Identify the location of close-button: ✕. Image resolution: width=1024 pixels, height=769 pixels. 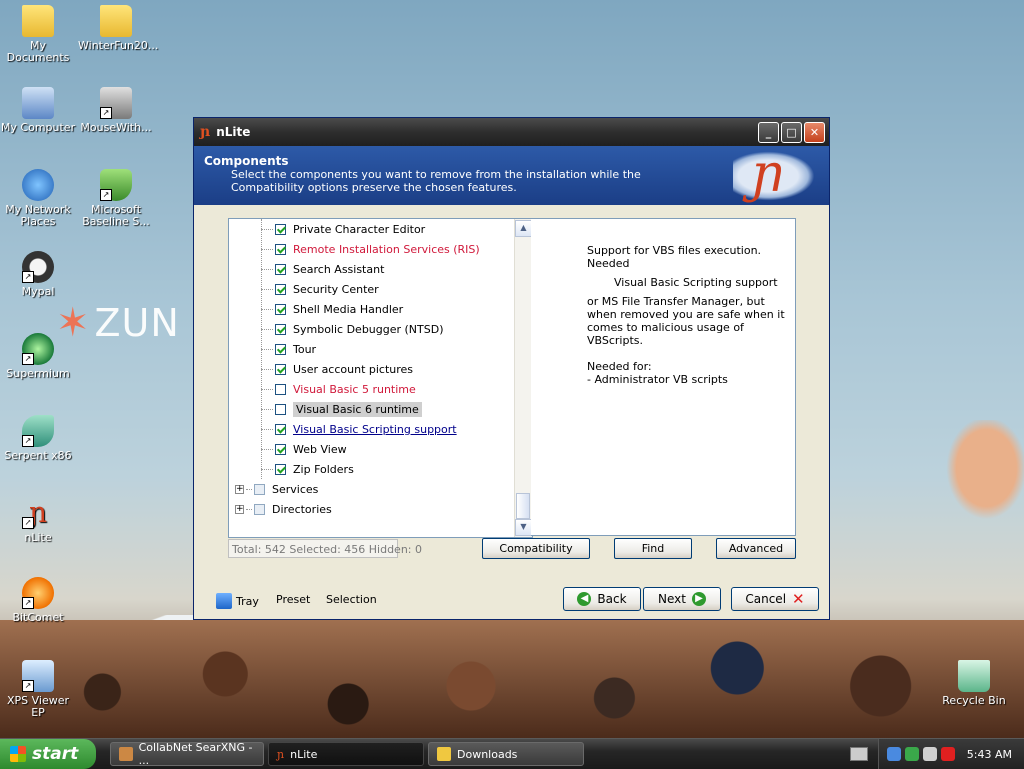
(814, 132).